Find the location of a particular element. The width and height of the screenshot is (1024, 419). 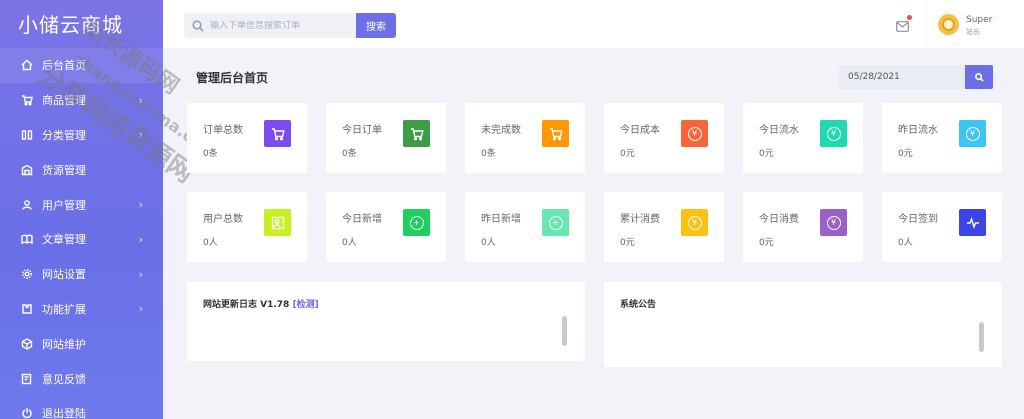

update-log-title: 网站更新日志 V1.78 [检测] is located at coordinates (261, 303).